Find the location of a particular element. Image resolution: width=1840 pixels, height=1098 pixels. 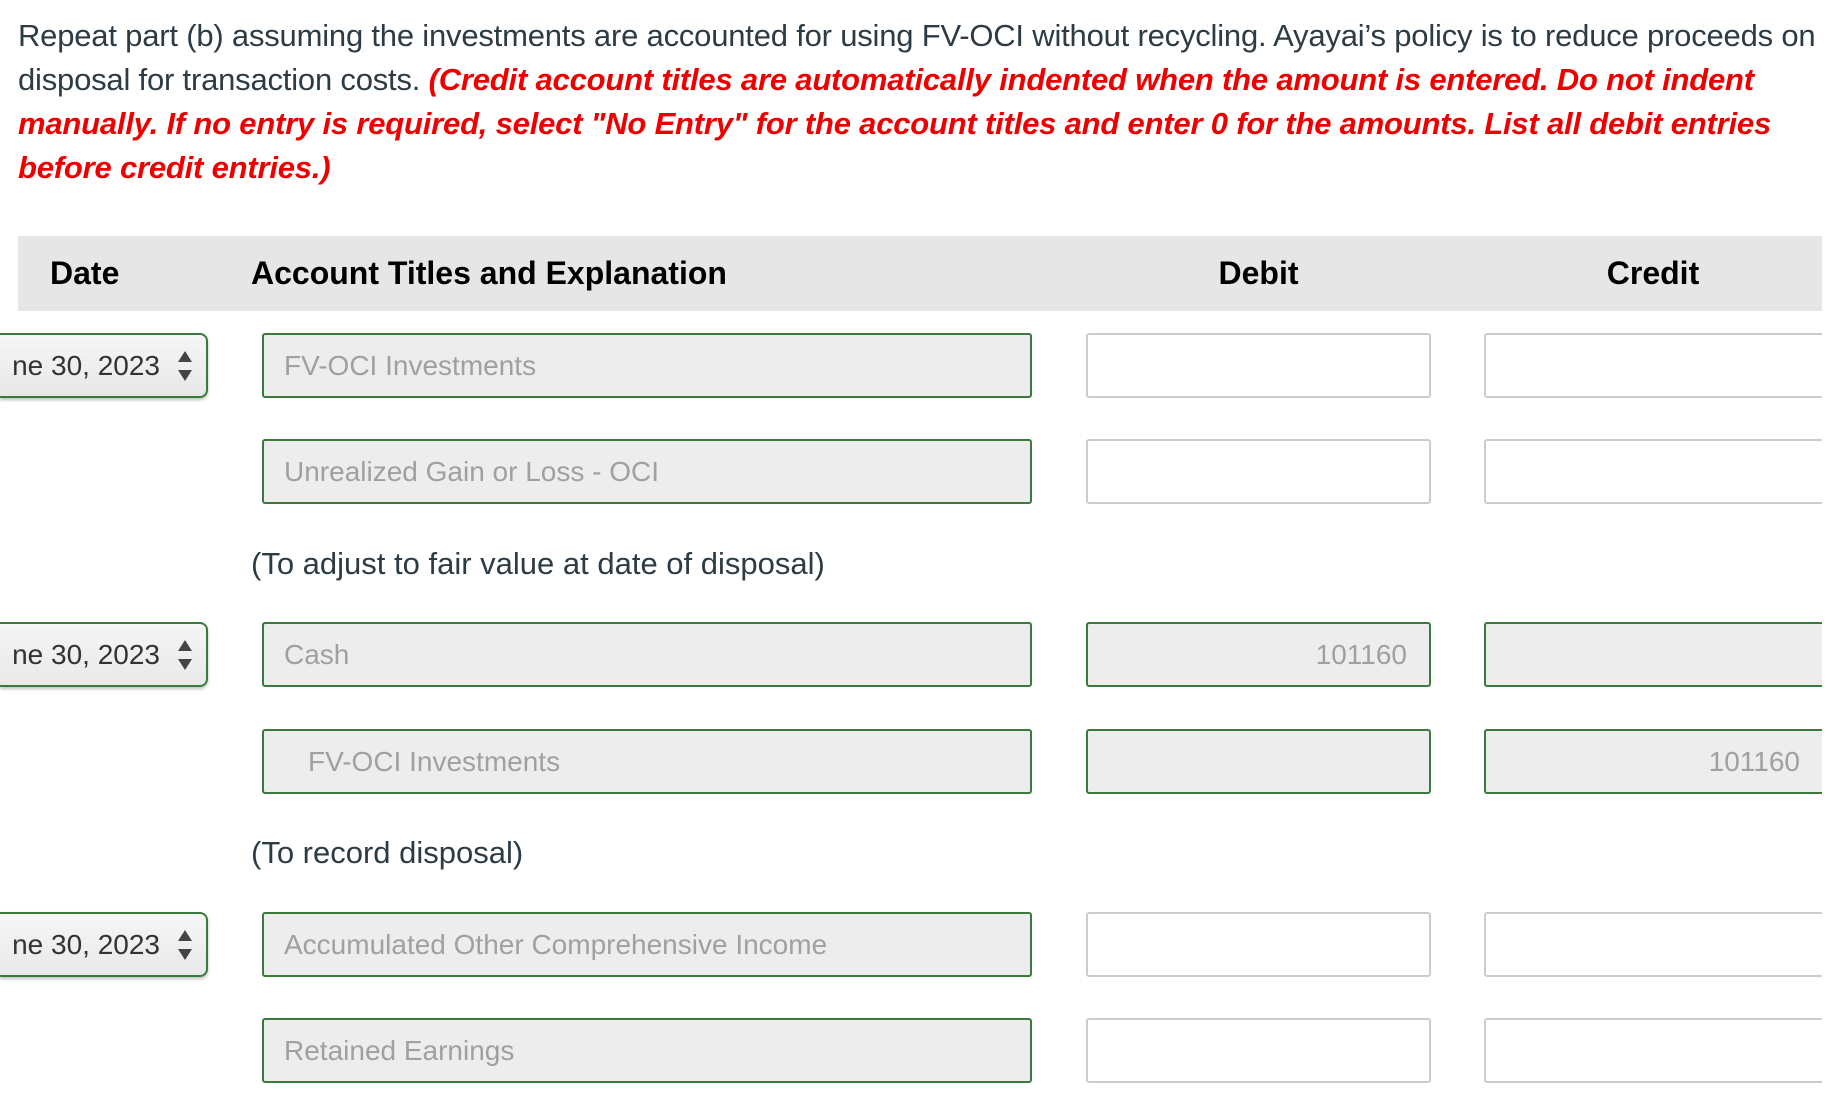

header-debit: Debit is located at coordinates (1258, 273).